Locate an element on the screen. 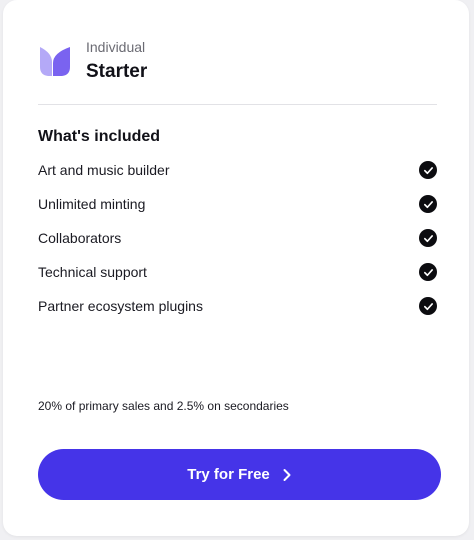  feature-item: Art and music builder is located at coordinates (237, 170).